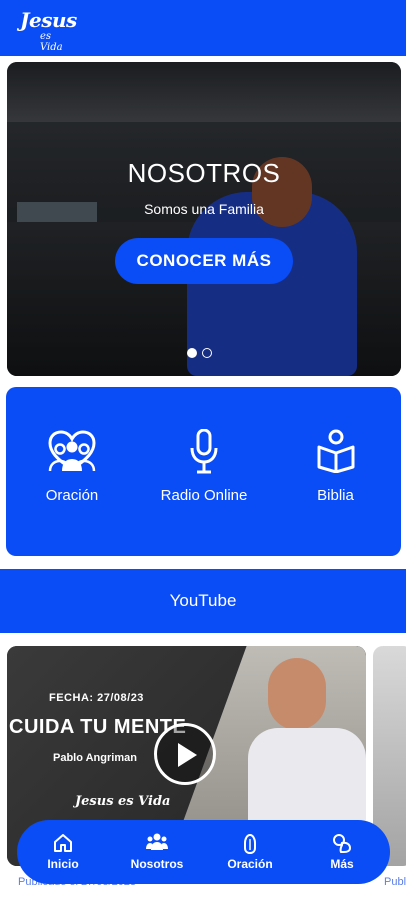 The width and height of the screenshot is (406, 900). What do you see at coordinates (204, 495) in the screenshot?
I see `quick-link-label: Radio Online` at bounding box center [204, 495].